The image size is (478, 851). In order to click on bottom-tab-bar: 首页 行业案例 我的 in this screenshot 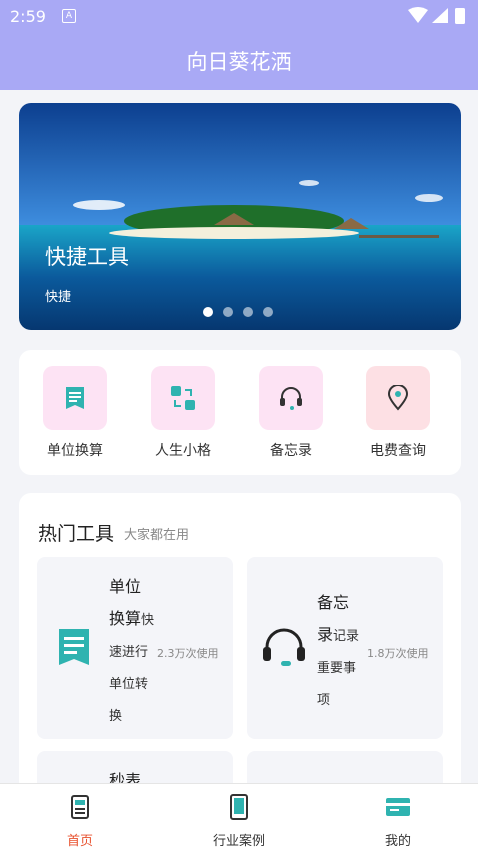, I will do `click(239, 817)`.